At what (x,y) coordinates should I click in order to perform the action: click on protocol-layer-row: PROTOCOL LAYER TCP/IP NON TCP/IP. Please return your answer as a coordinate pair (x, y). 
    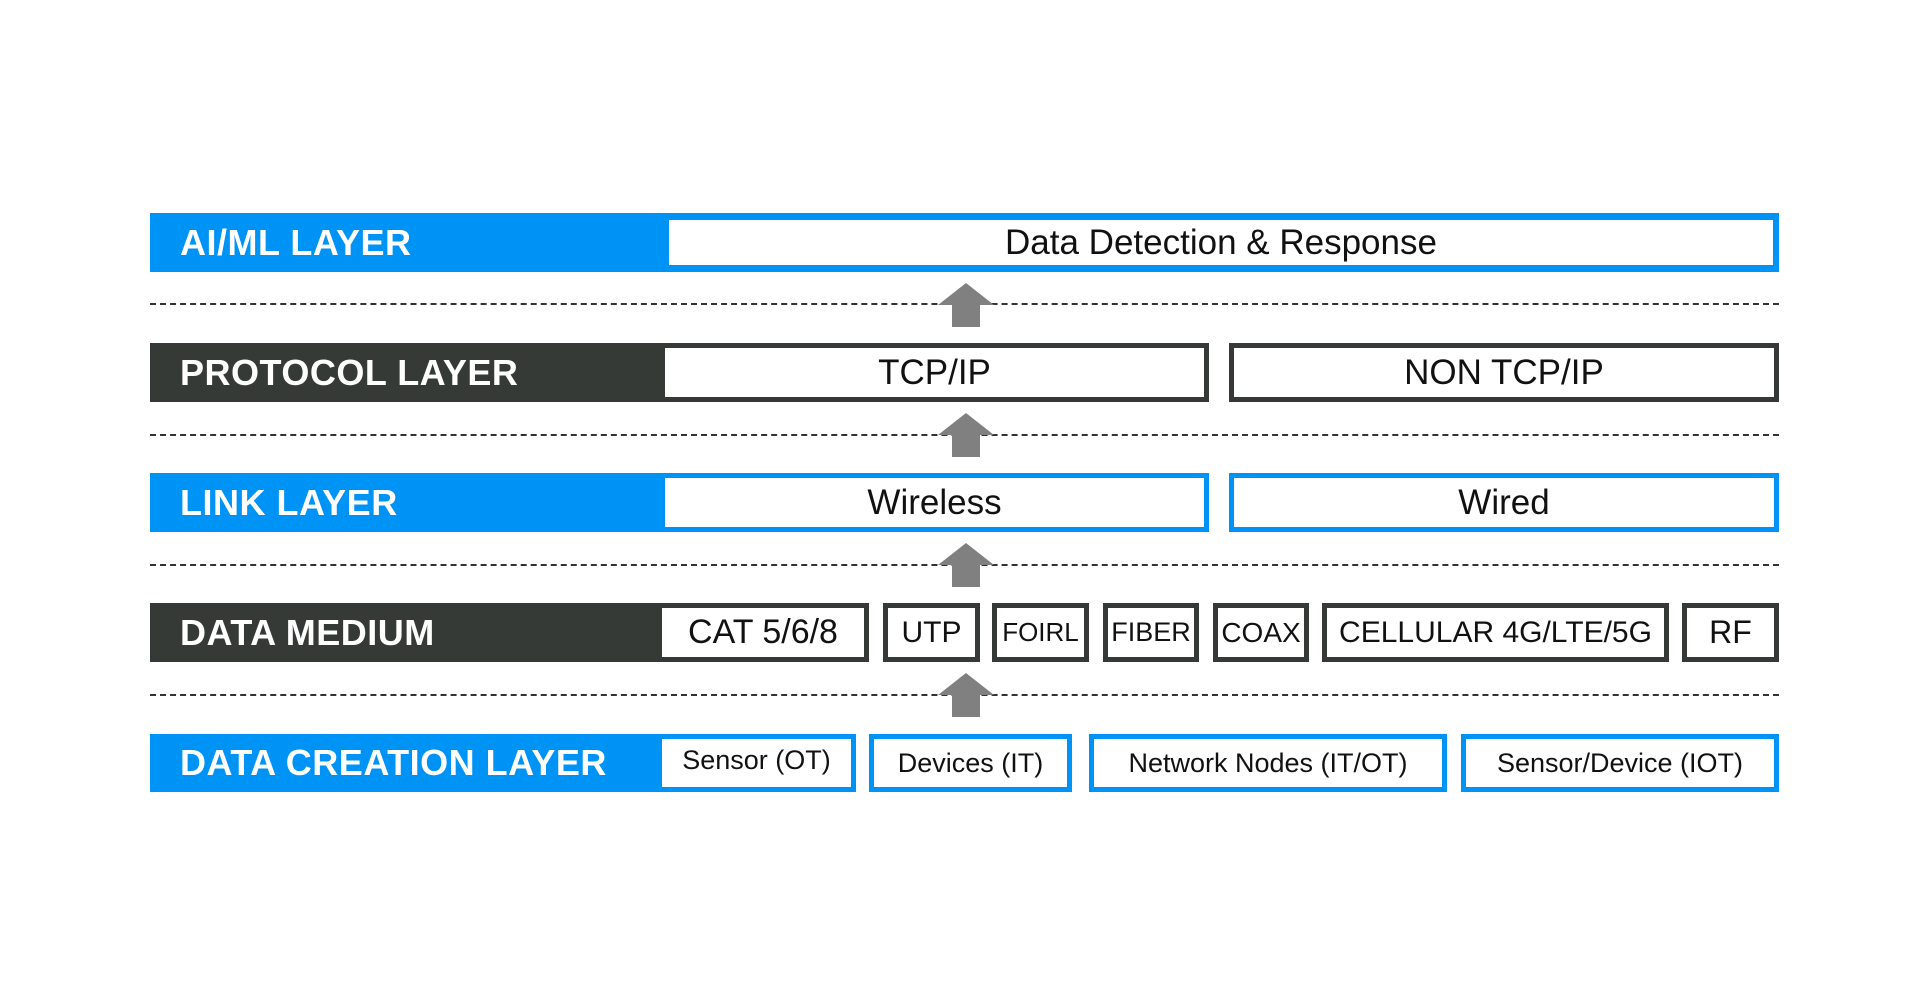
    Looking at the image, I should click on (964, 372).